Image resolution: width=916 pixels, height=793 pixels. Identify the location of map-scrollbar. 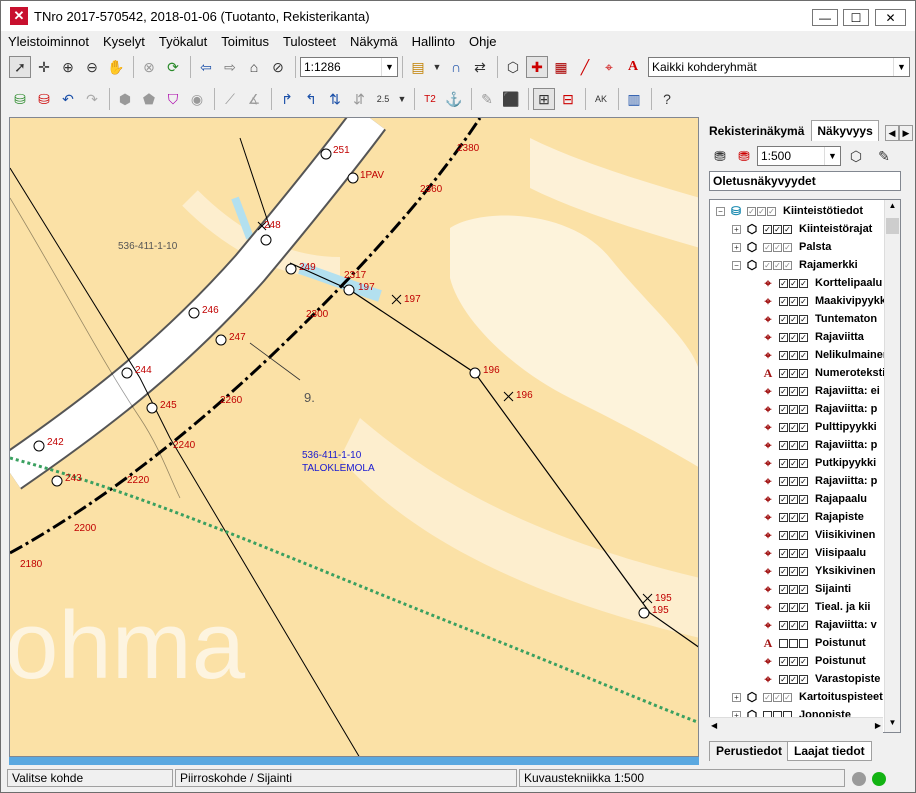
(354, 761).